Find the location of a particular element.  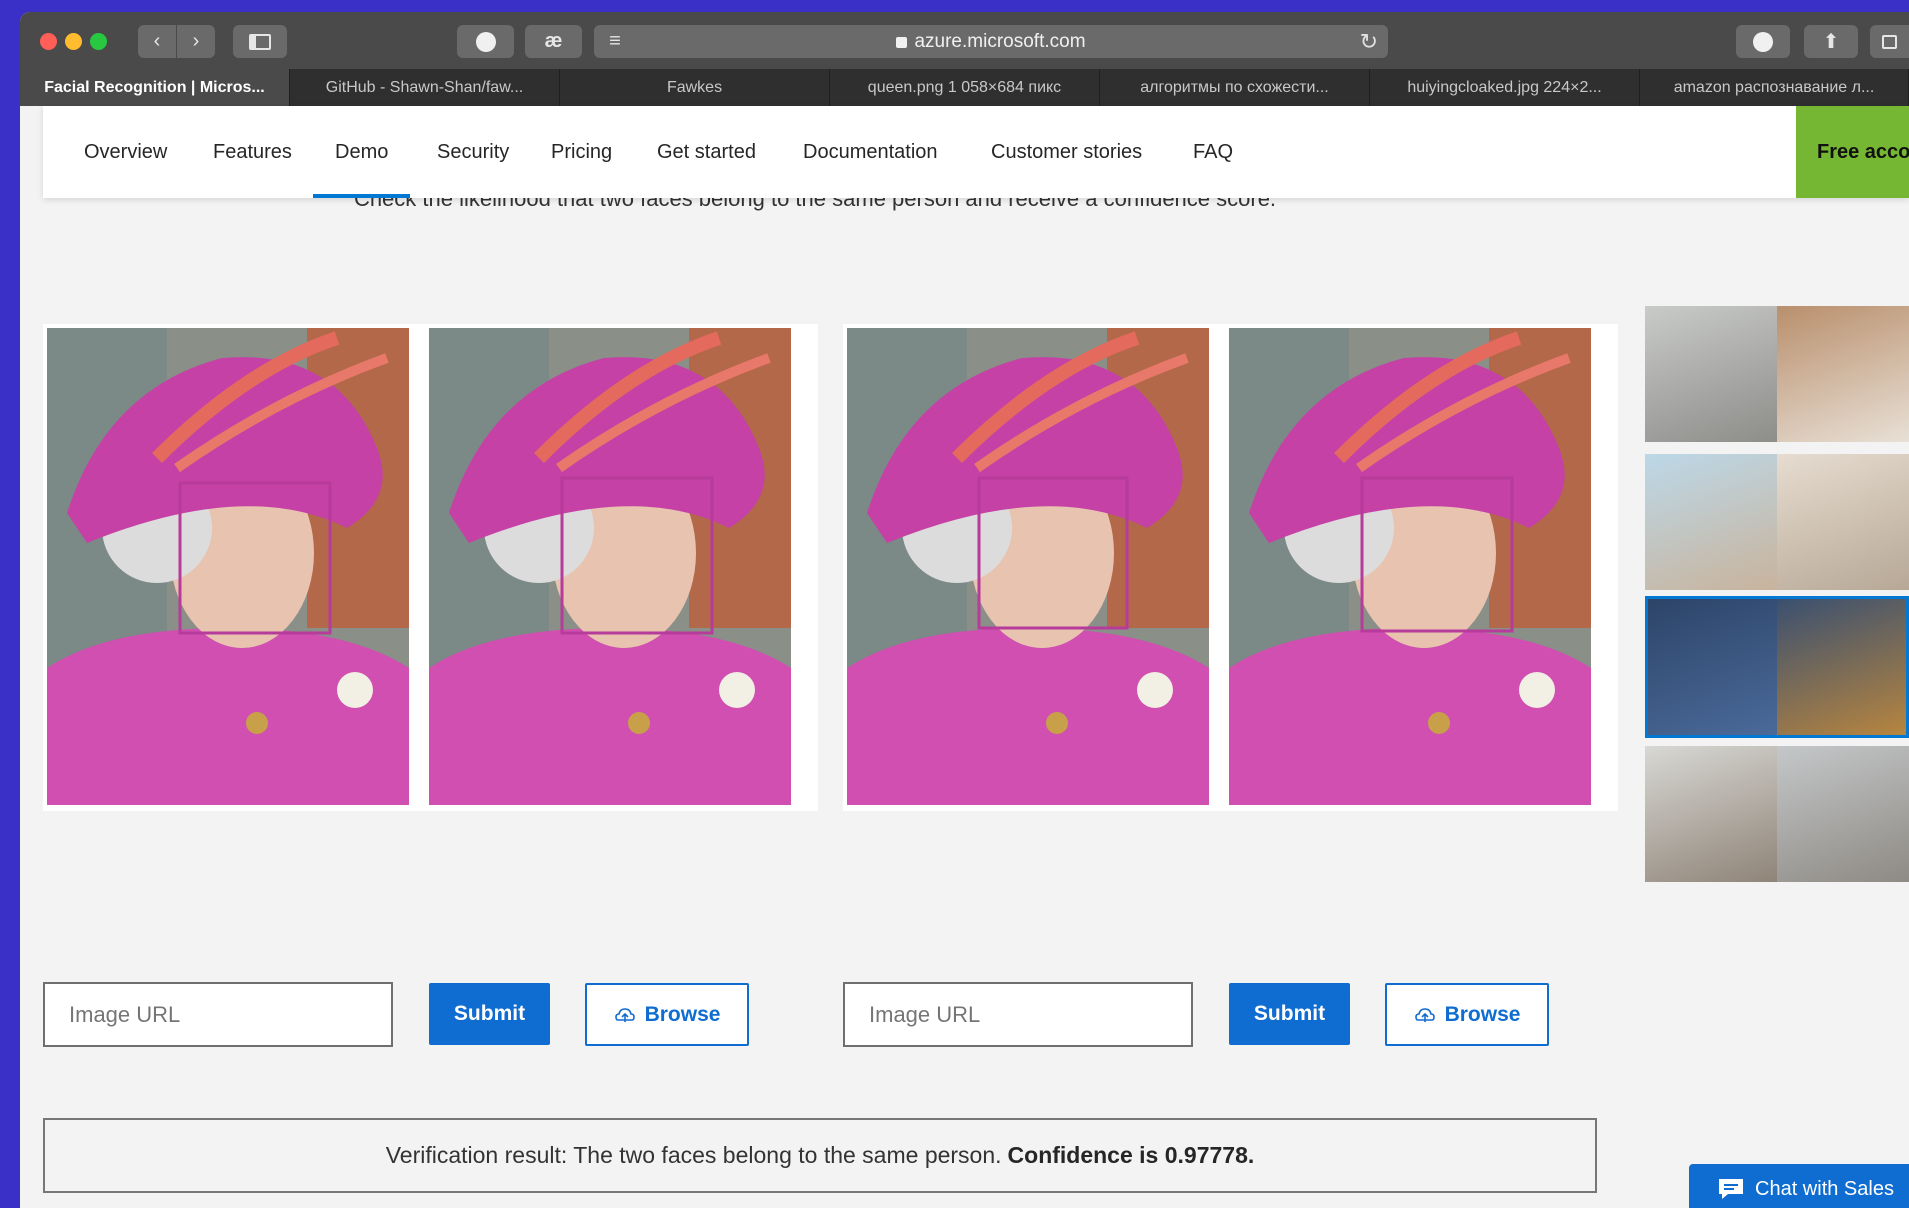

shield-icon is located at coordinates (485, 41).